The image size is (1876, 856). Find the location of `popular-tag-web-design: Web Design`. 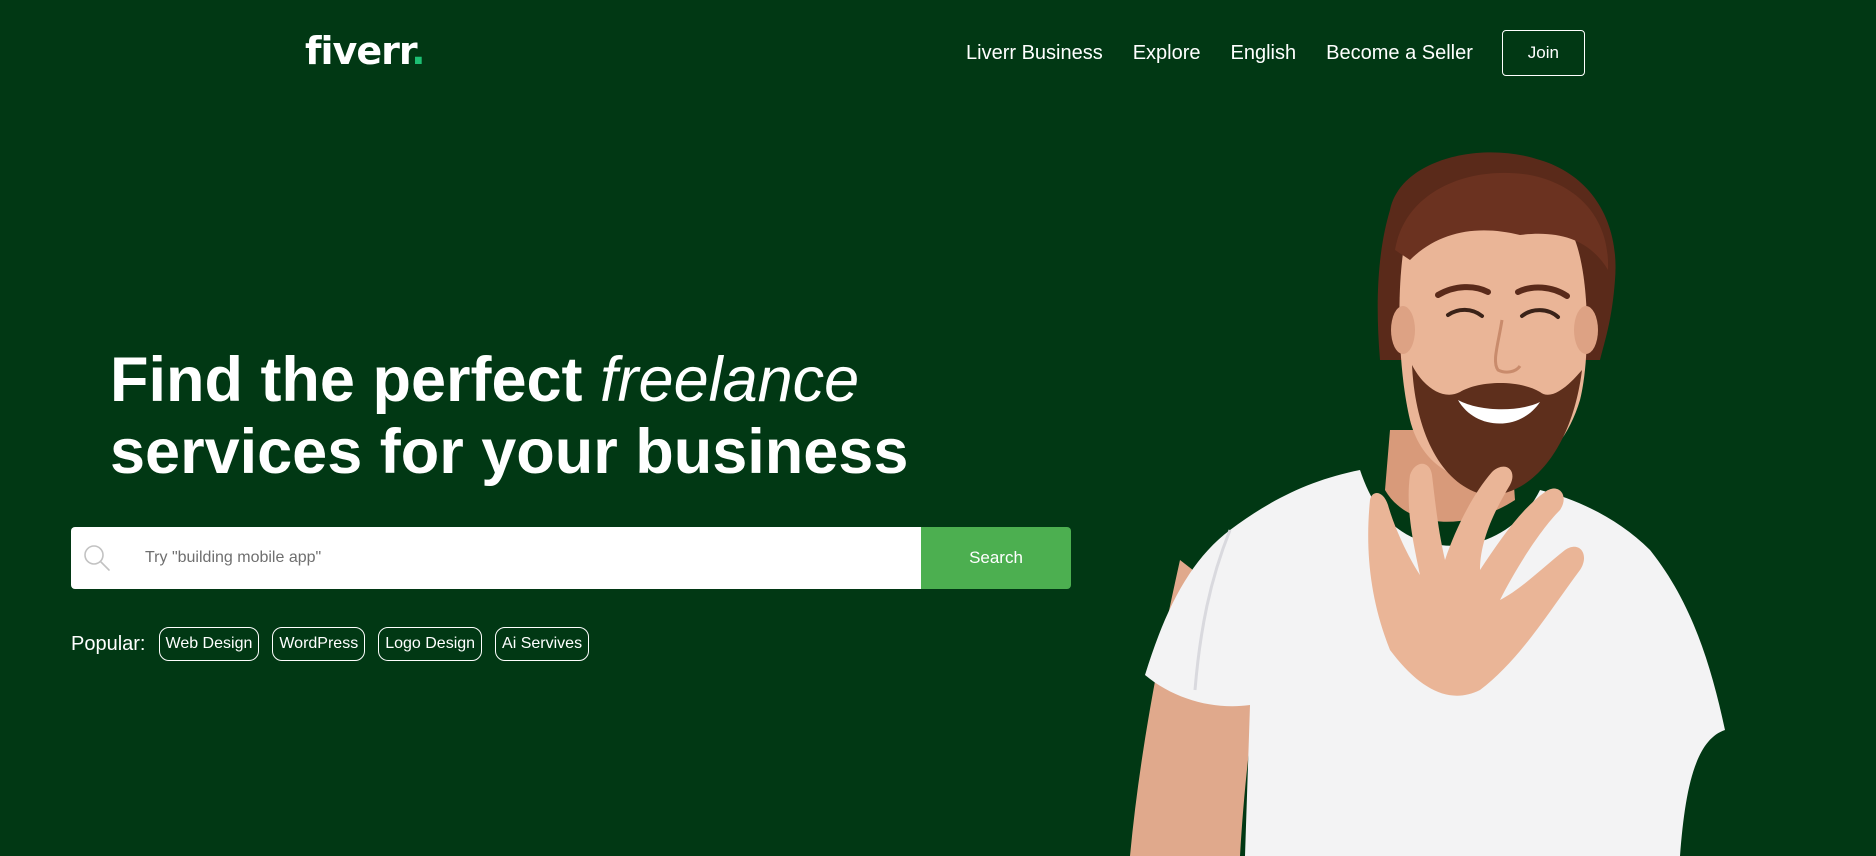

popular-tag-web-design: Web Design is located at coordinates (209, 644).